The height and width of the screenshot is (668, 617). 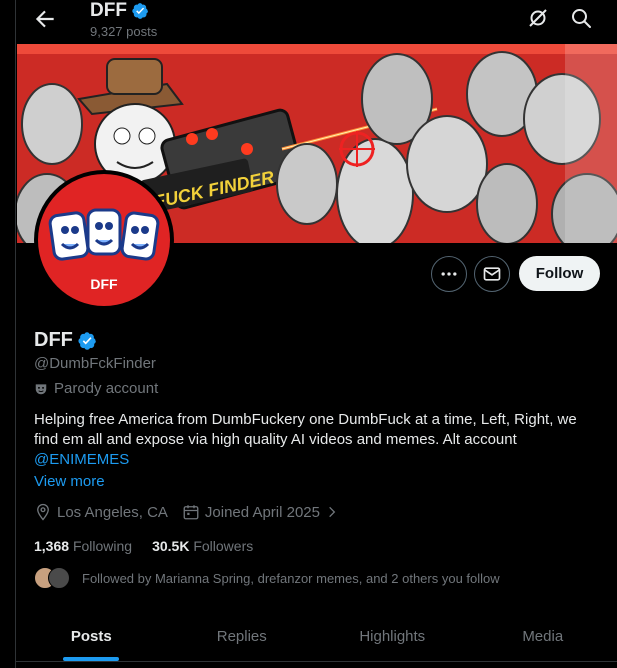 What do you see at coordinates (581, 18) in the screenshot?
I see `search-icon` at bounding box center [581, 18].